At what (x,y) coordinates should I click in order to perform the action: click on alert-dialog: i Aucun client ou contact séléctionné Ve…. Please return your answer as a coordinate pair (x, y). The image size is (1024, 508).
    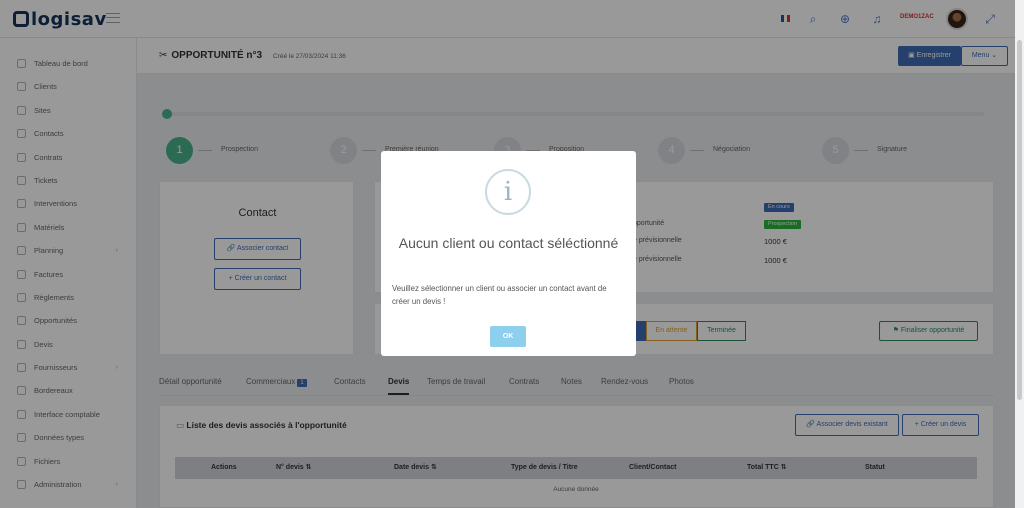
    Looking at the image, I should click on (508, 253).